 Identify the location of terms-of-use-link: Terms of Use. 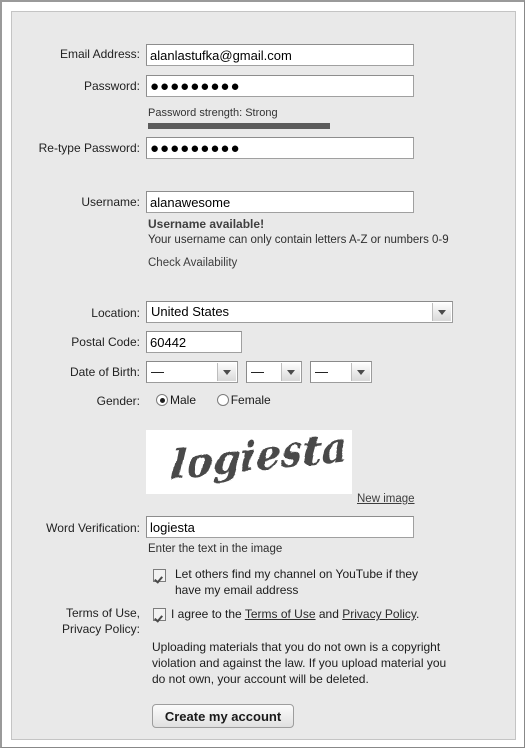
(280, 614).